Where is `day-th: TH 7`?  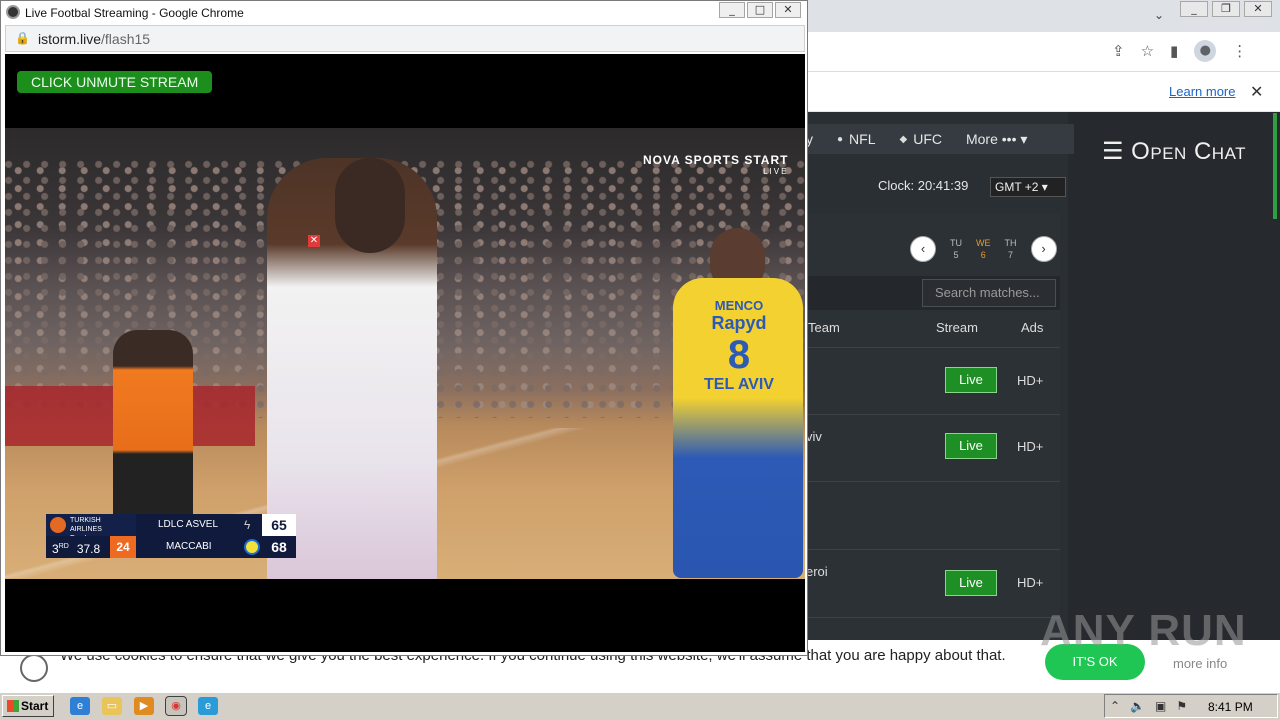
day-th: TH 7 is located at coordinates (1011, 249).